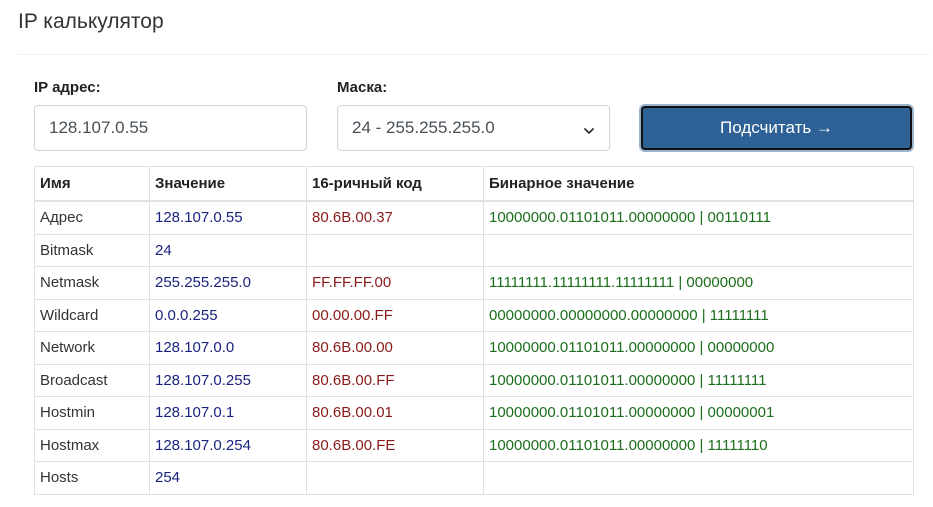 This screenshot has height=507, width=933. I want to click on cell-value: 255.255.255.0, so click(228, 283).